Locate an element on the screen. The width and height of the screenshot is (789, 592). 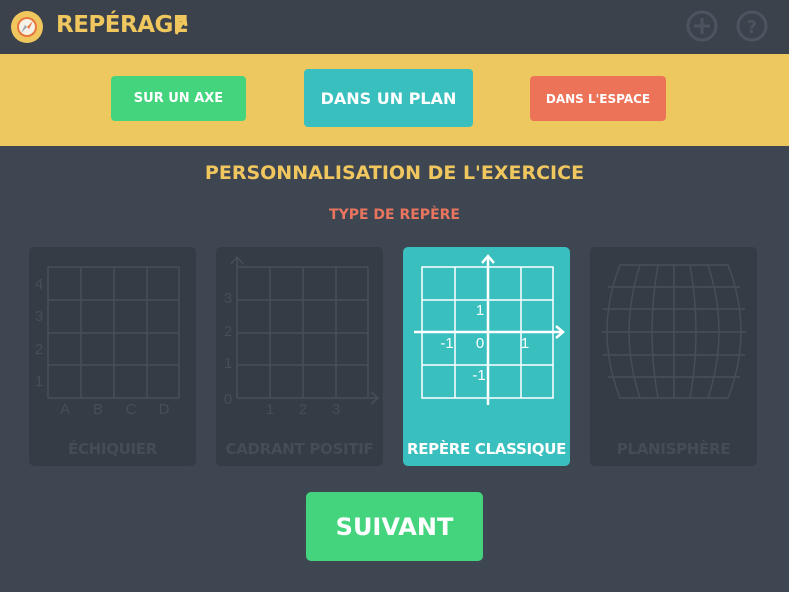
card-label: CADRANT POSITIF is located at coordinates (299, 449).